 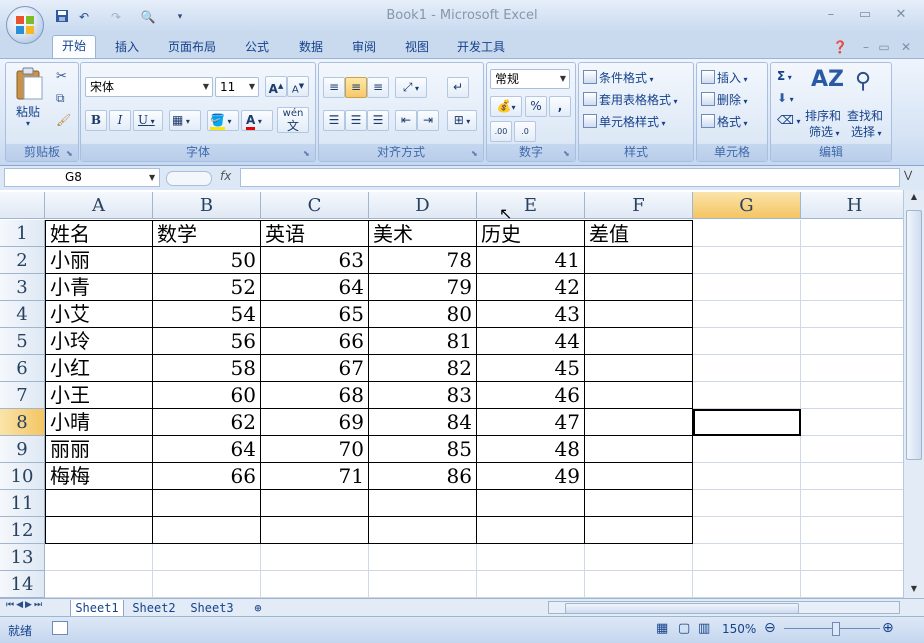 What do you see at coordinates (531, 503) in the screenshot?
I see `cell-e11` at bounding box center [531, 503].